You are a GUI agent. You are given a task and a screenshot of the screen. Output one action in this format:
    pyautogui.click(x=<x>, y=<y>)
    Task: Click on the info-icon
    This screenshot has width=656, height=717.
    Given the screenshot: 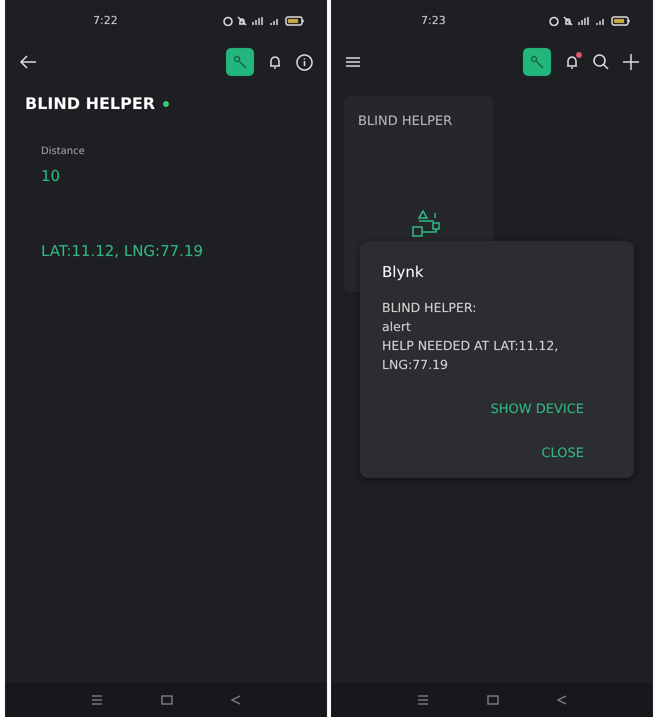 What is the action you would take?
    pyautogui.click(x=304, y=62)
    